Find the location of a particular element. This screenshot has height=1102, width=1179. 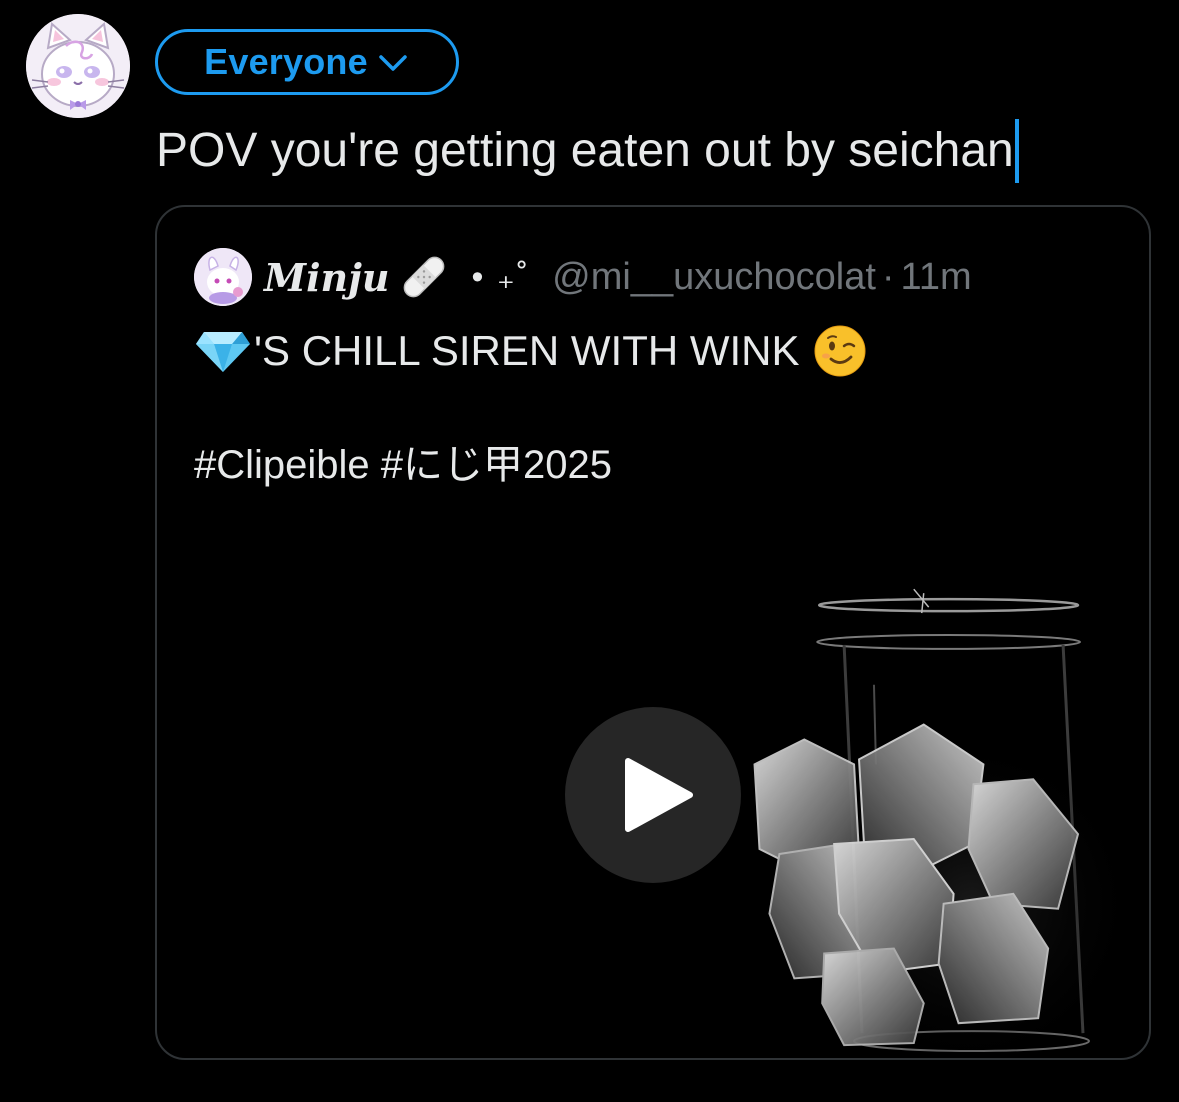

wink-emoji-icon is located at coordinates (840, 351).